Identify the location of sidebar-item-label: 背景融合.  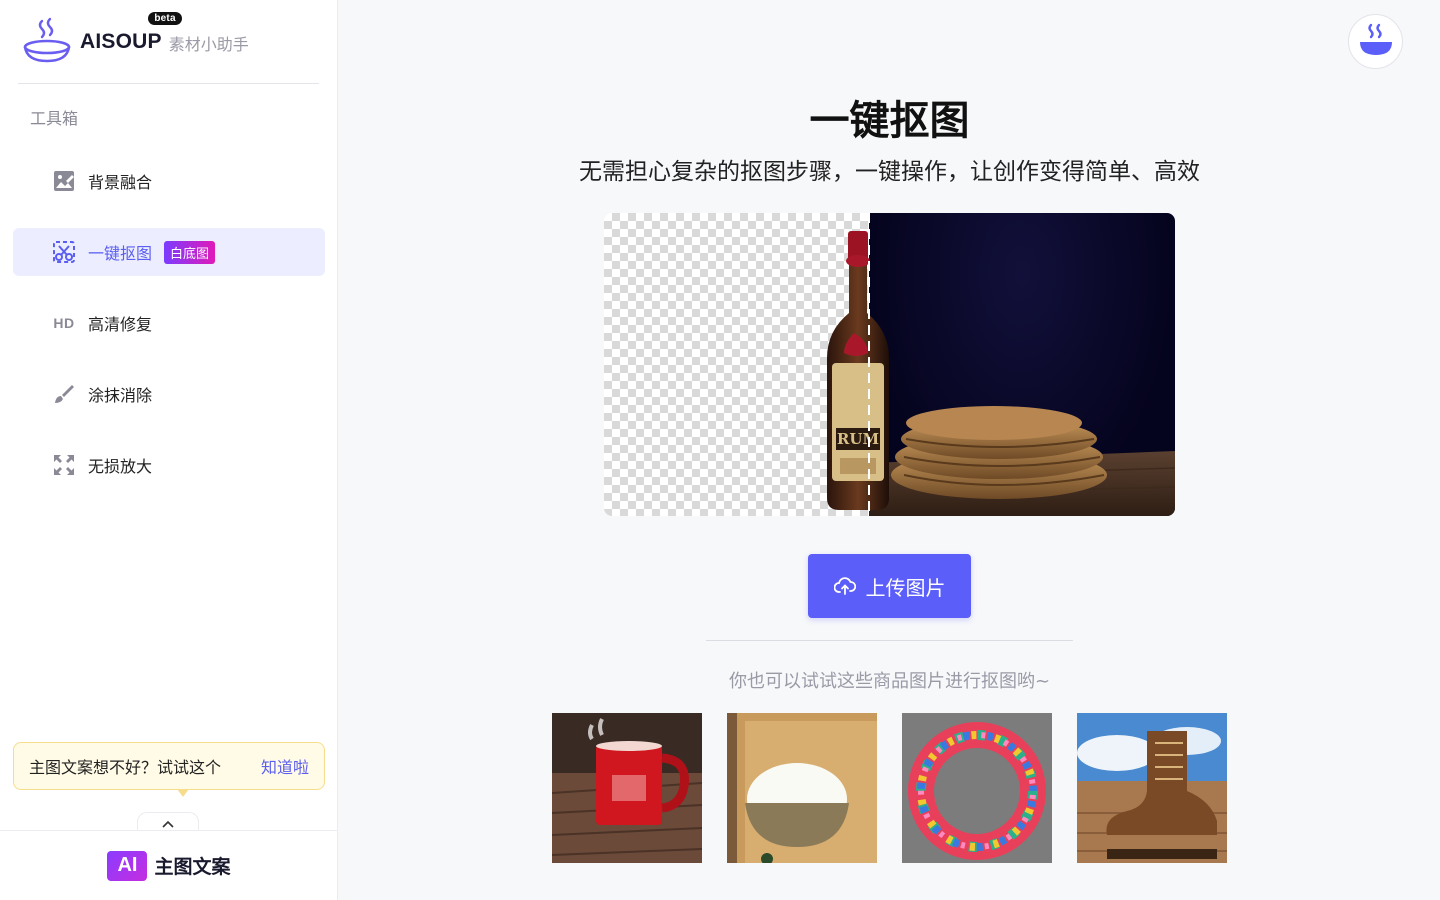
(120, 182).